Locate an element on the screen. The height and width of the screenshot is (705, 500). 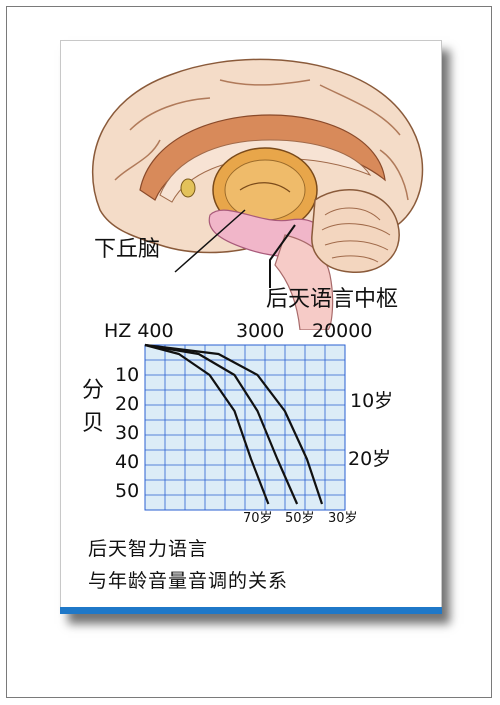
curve-label-20: 20岁 is located at coordinates (370, 459).